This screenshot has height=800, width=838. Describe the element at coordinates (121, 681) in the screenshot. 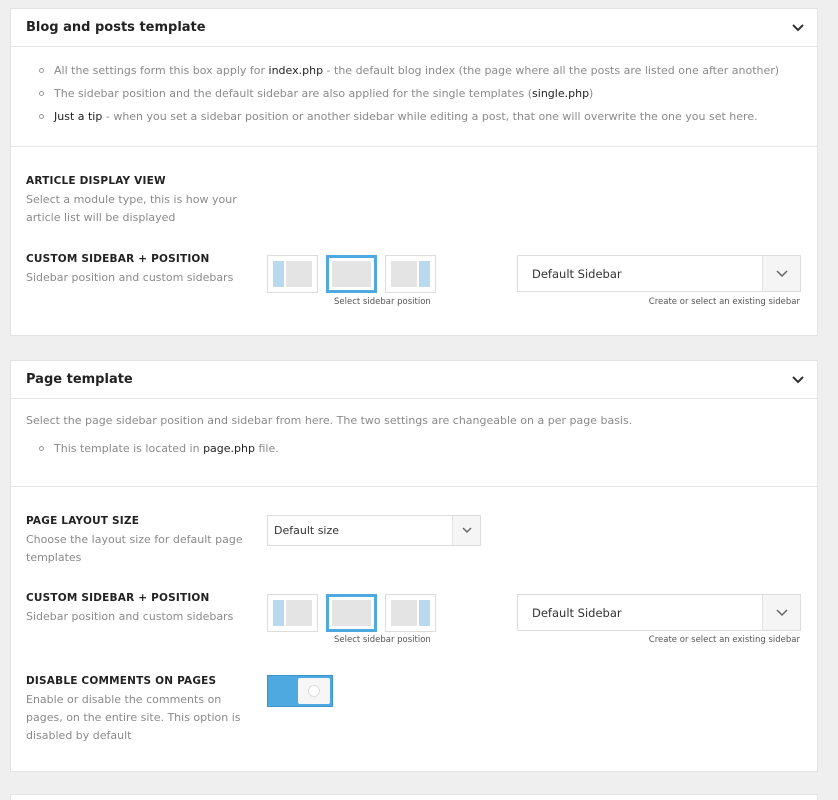

I see `setting-label: DISABLE COMMENTS ON PAGES` at that location.